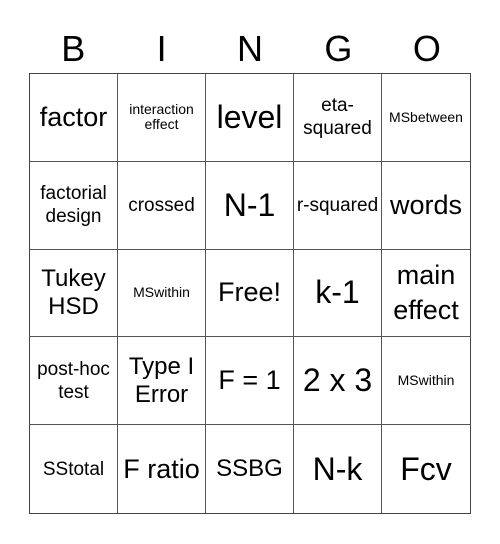 This screenshot has width=500, height=544. I want to click on cell-label: F ratio, so click(161, 468).